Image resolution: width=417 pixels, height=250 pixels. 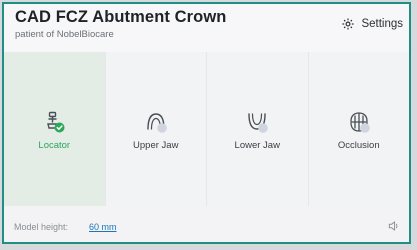 I want to click on model-height-label: Model height:, so click(x=41, y=227).